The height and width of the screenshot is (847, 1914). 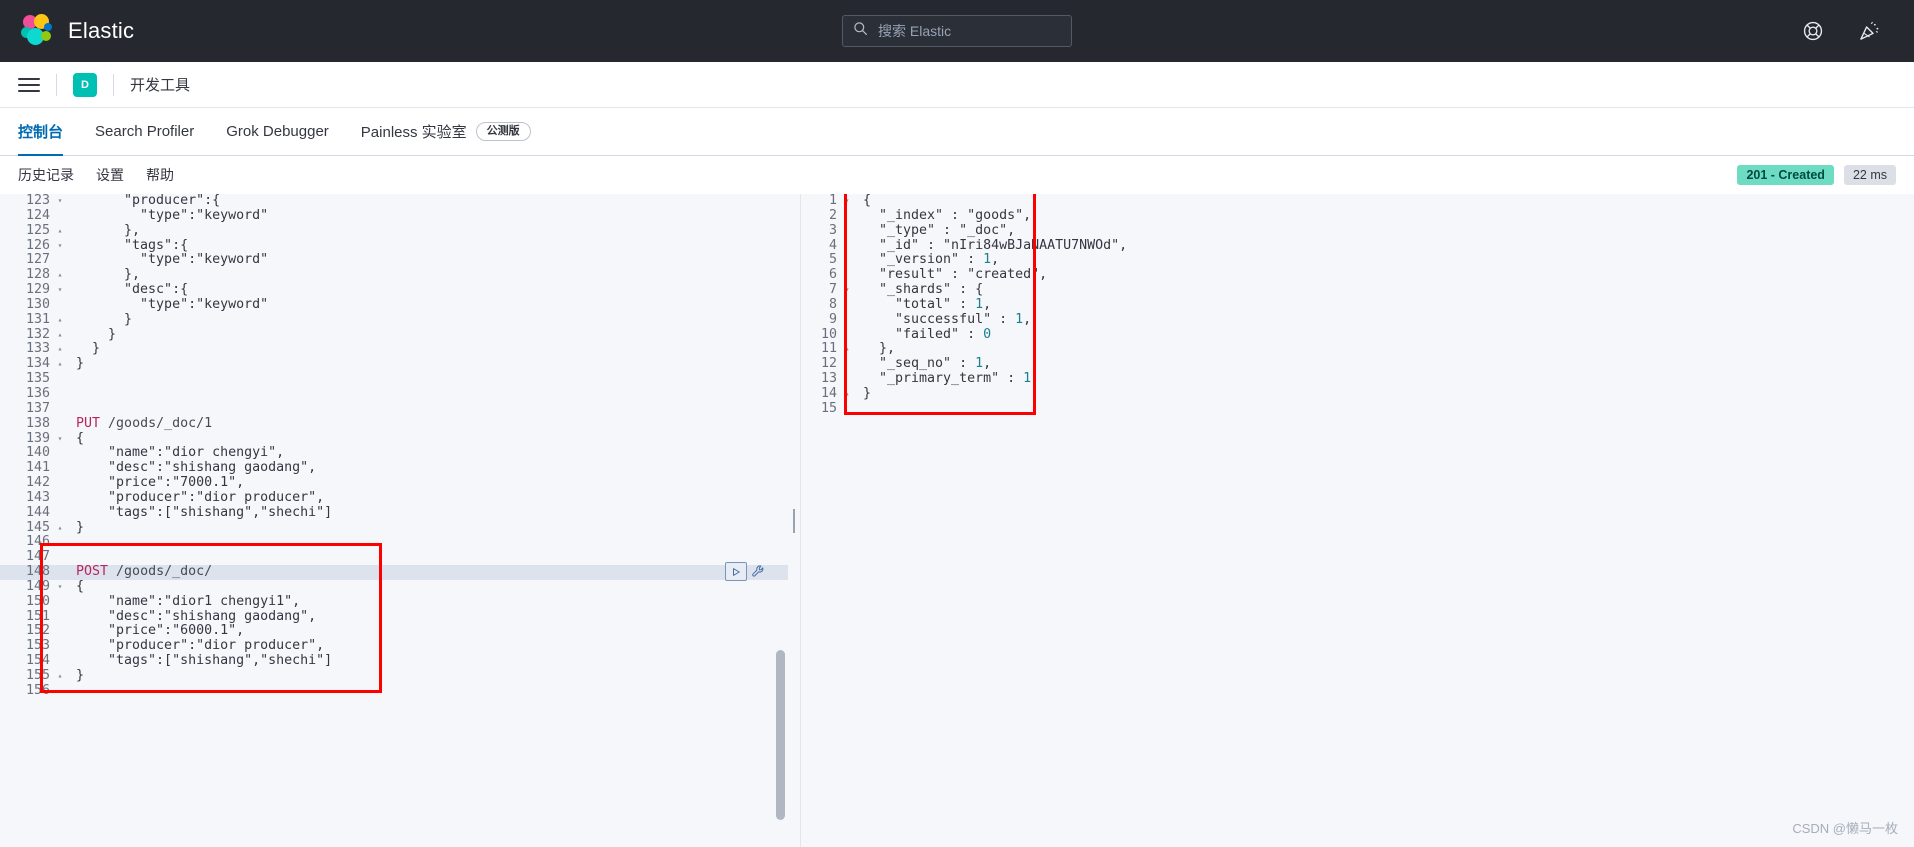 What do you see at coordinates (394, 483) in the screenshot?
I see `code-line: 142 "price":"7000.1",` at bounding box center [394, 483].